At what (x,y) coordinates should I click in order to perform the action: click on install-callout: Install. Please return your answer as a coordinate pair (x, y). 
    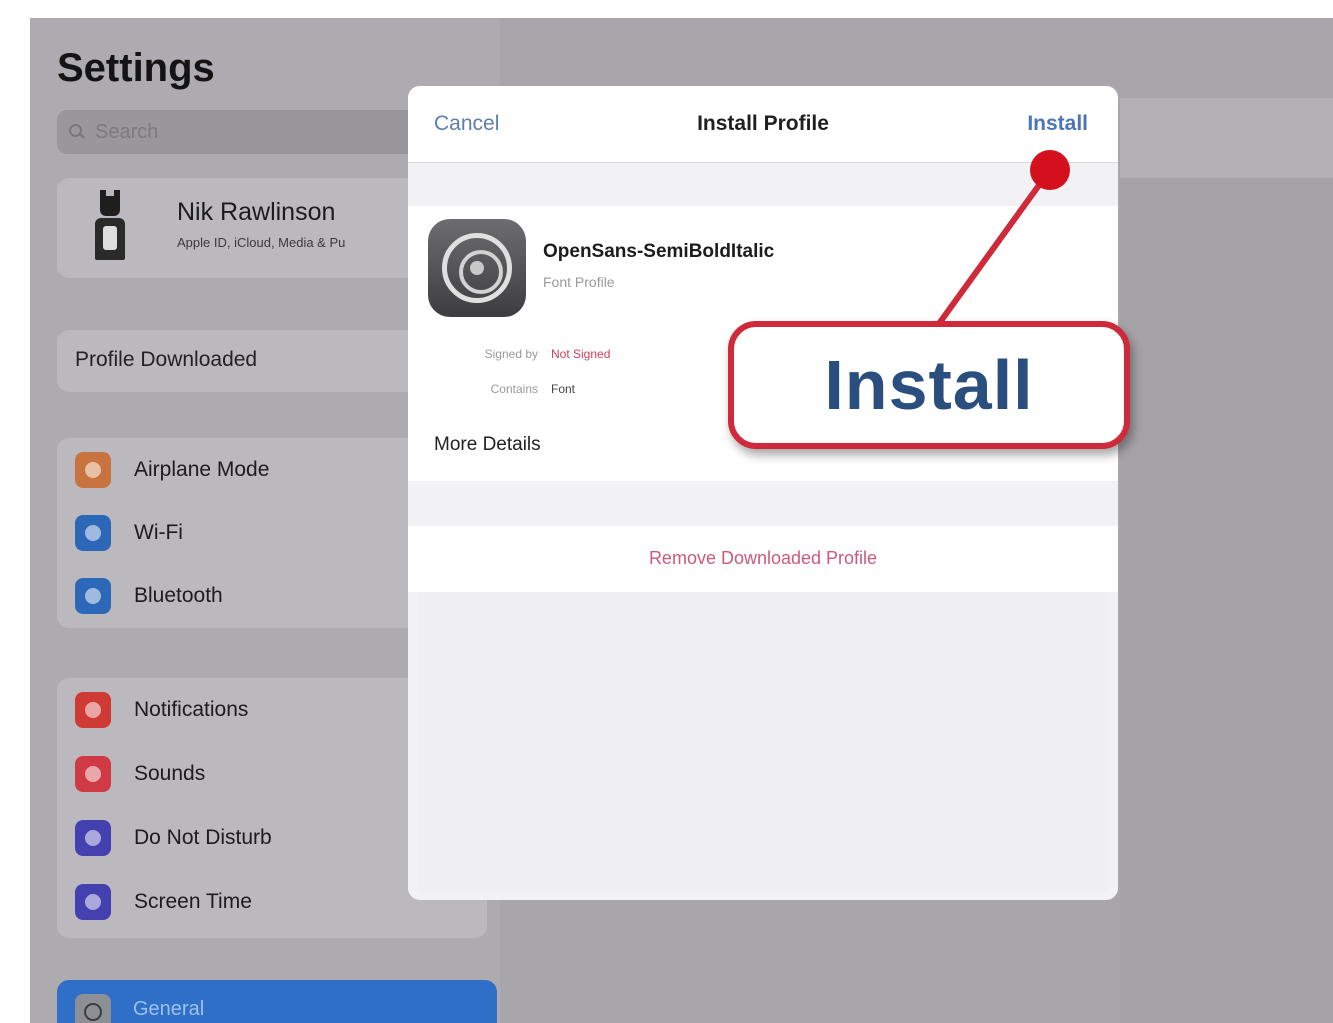
    Looking at the image, I should click on (929, 385).